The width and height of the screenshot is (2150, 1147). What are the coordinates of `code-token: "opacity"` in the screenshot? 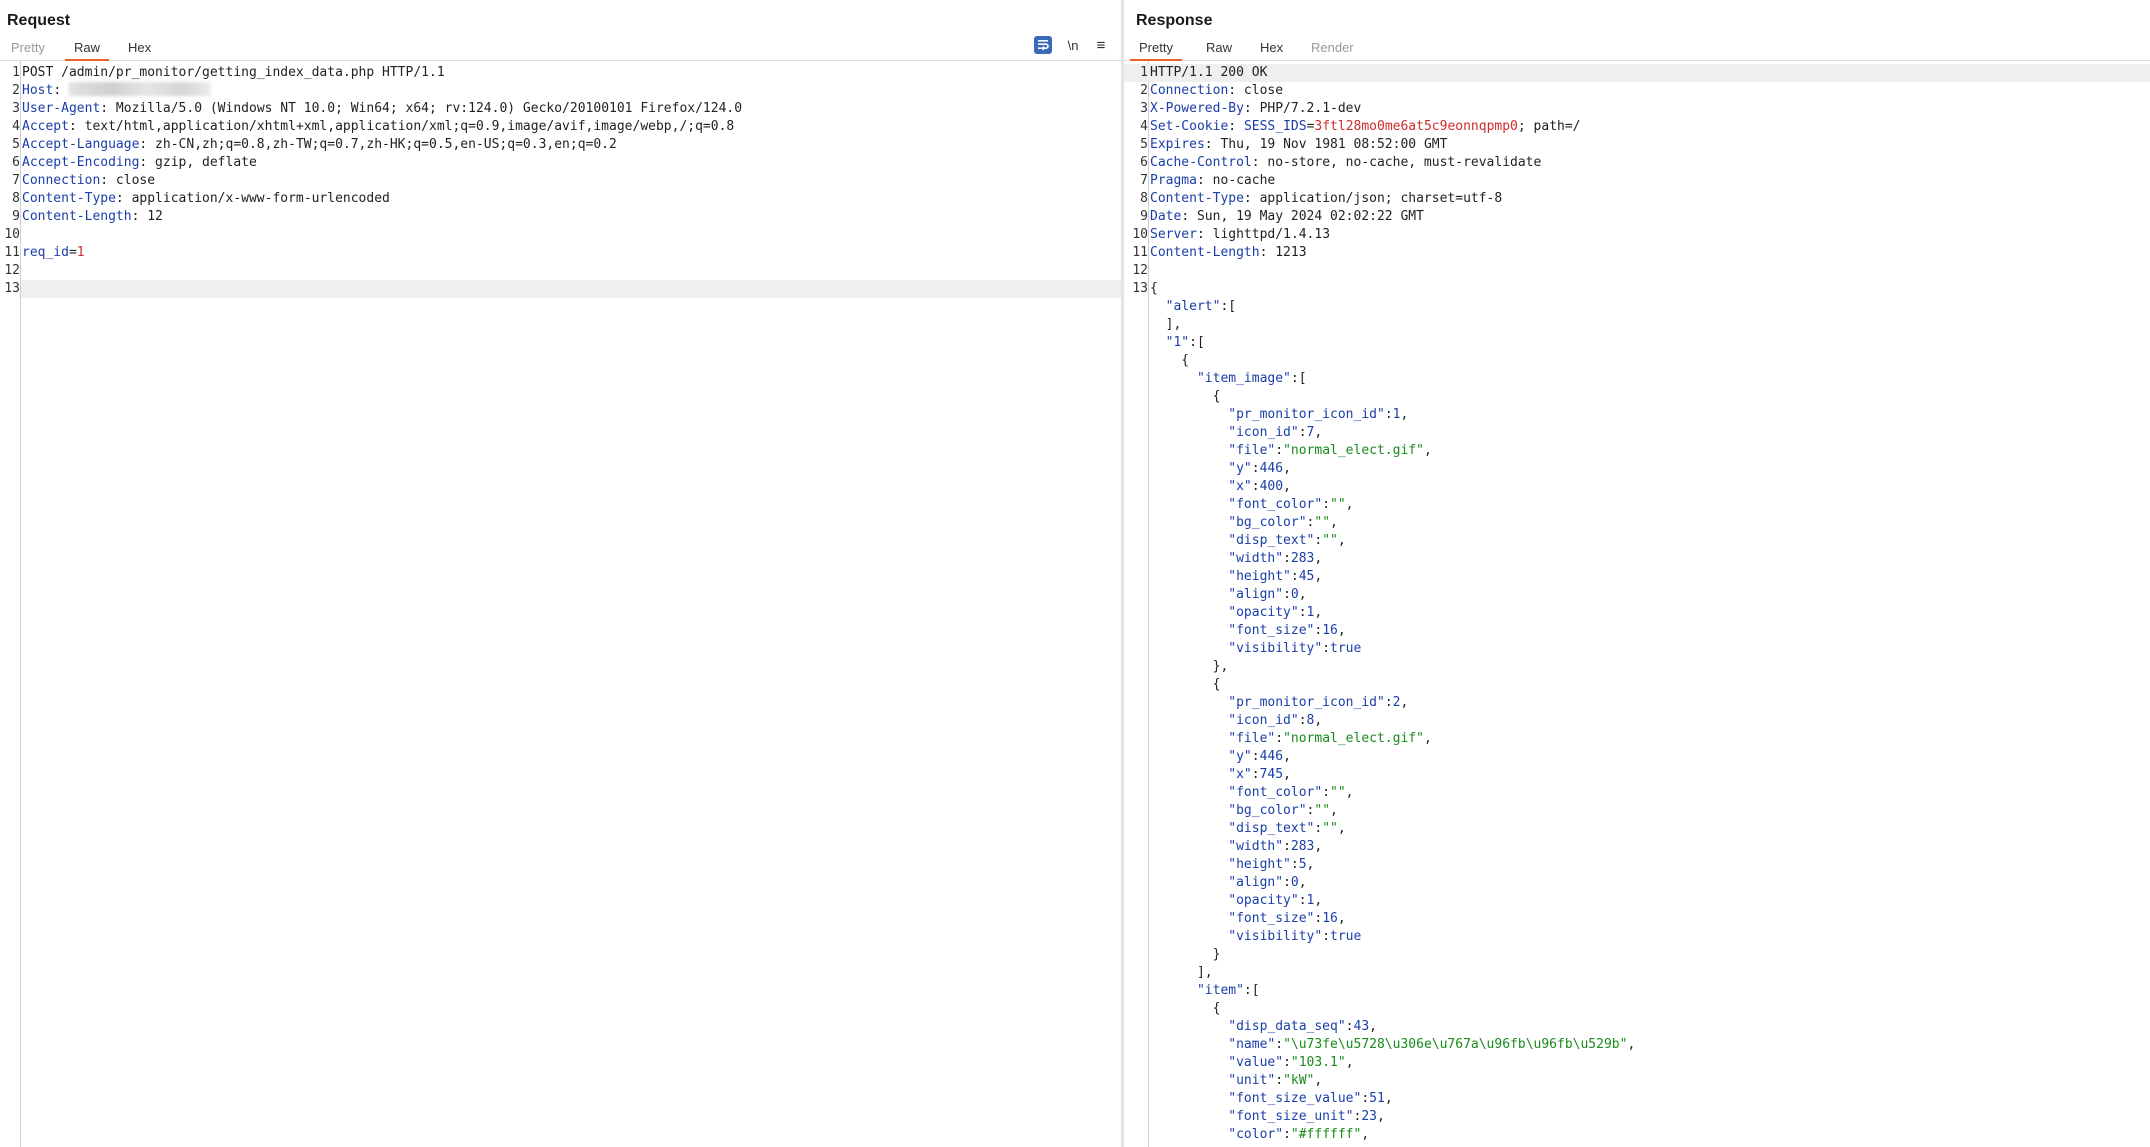 It's located at (1224, 612).